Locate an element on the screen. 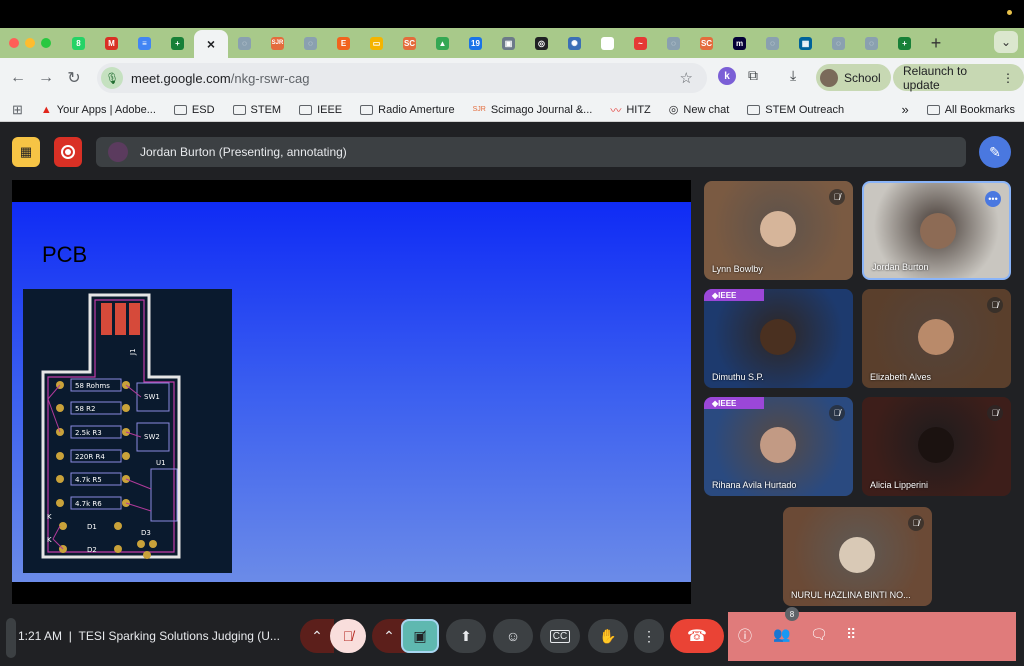 This screenshot has height=666, width=1024. participant-tile: 🎙̸ Elizabeth Alves is located at coordinates (936, 338).